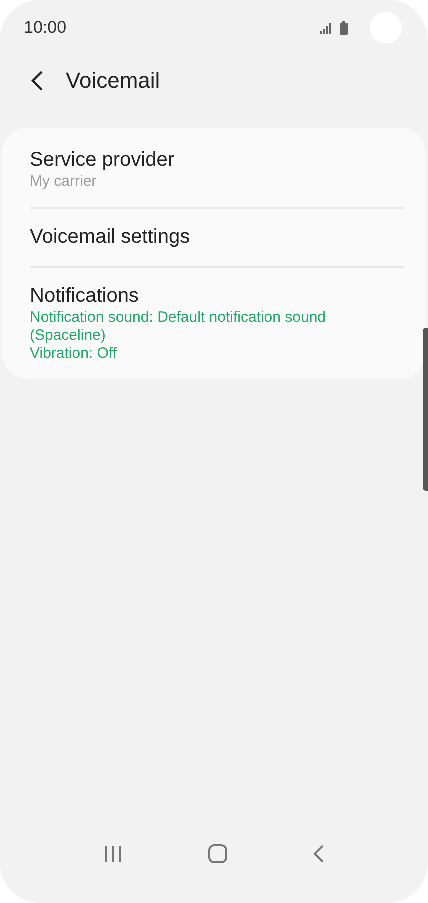  What do you see at coordinates (326, 28) in the screenshot?
I see `signal-icon` at bounding box center [326, 28].